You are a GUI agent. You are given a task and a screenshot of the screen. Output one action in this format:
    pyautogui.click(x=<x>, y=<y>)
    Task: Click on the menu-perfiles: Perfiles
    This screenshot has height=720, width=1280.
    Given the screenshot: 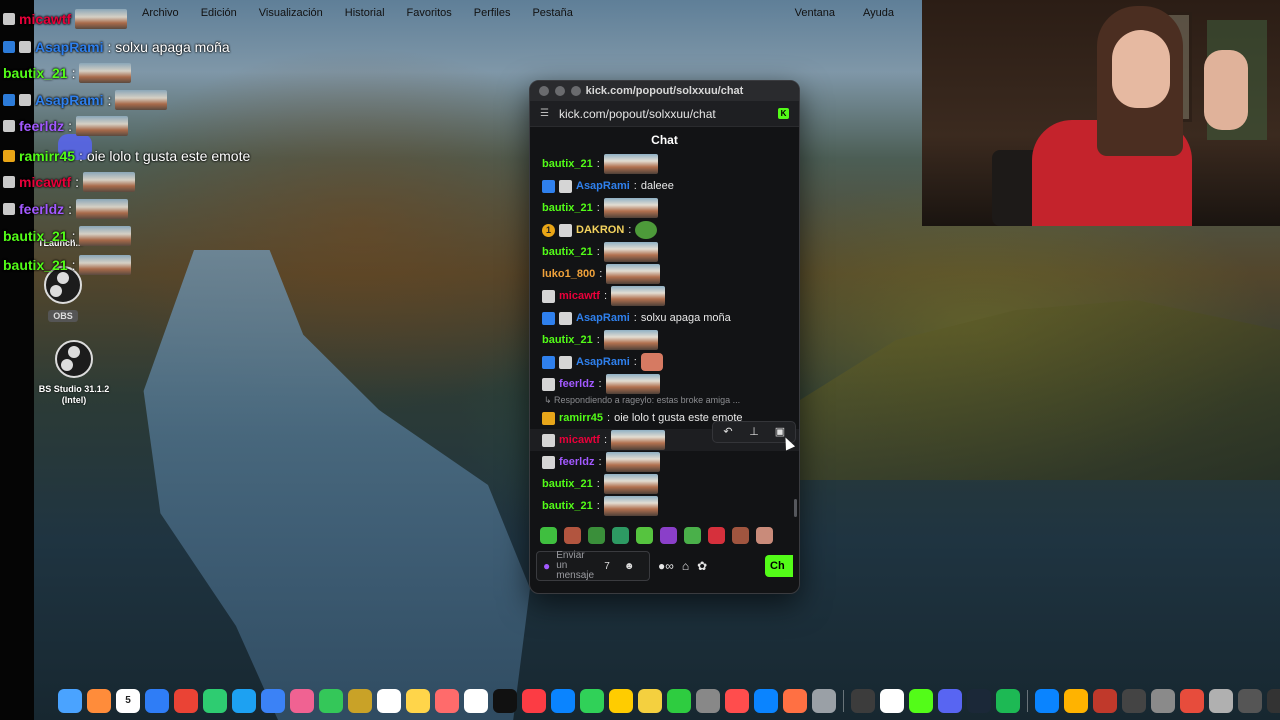 What is the action you would take?
    pyautogui.click(x=492, y=13)
    